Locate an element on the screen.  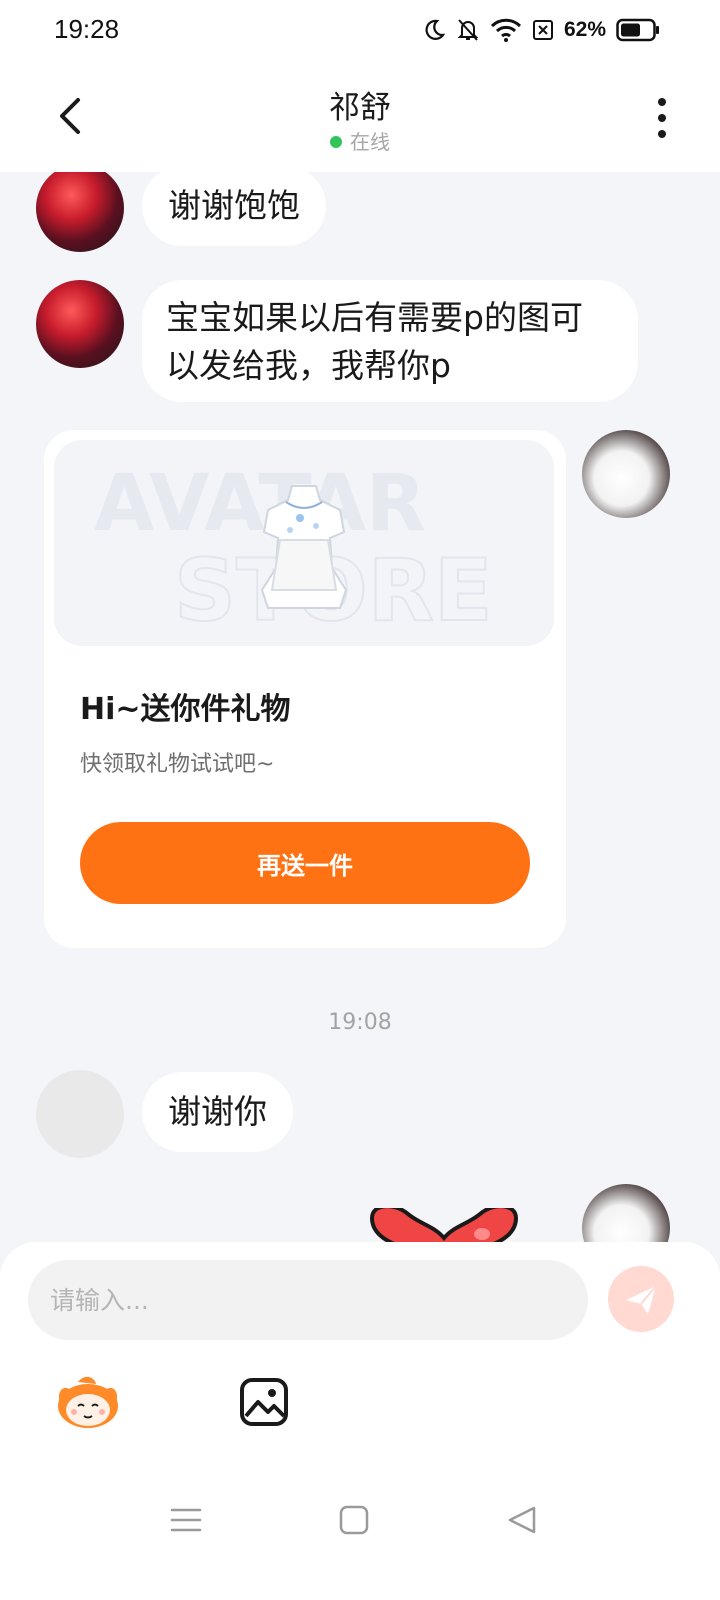
gift-image: AVATAR STORE is located at coordinates (304, 543).